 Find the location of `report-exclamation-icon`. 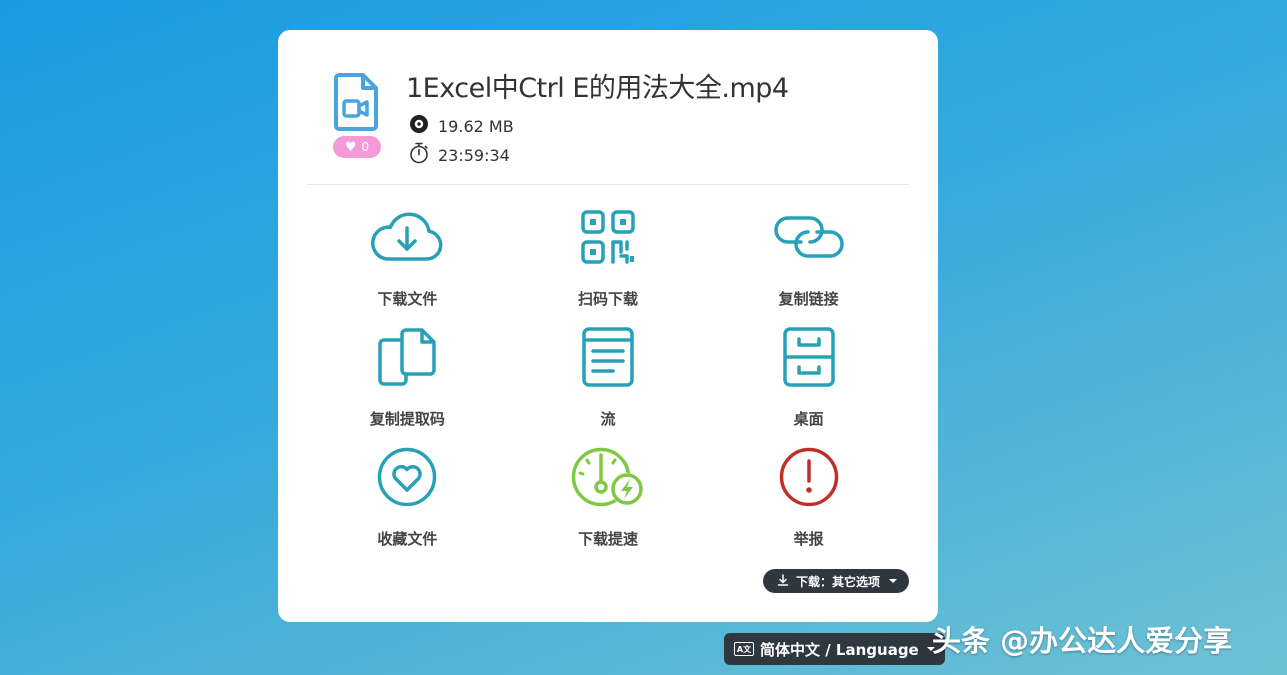

report-exclamation-icon is located at coordinates (809, 477).